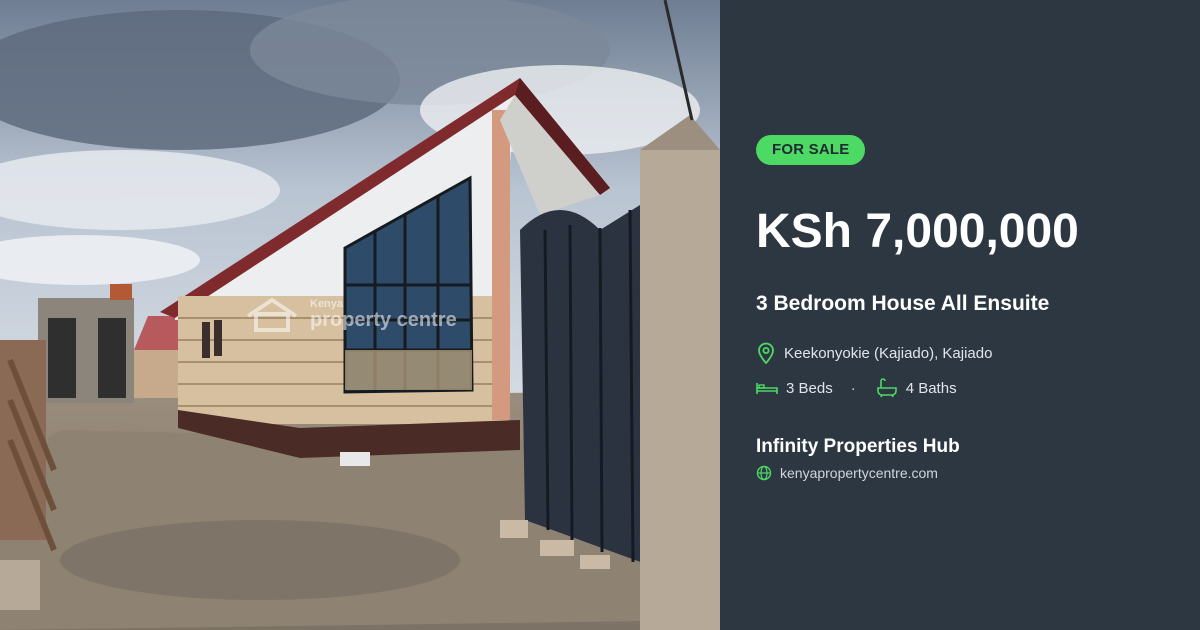 Image resolution: width=1200 pixels, height=630 pixels. What do you see at coordinates (858, 447) in the screenshot?
I see `agent-name: Infinity Properties Hub` at bounding box center [858, 447].